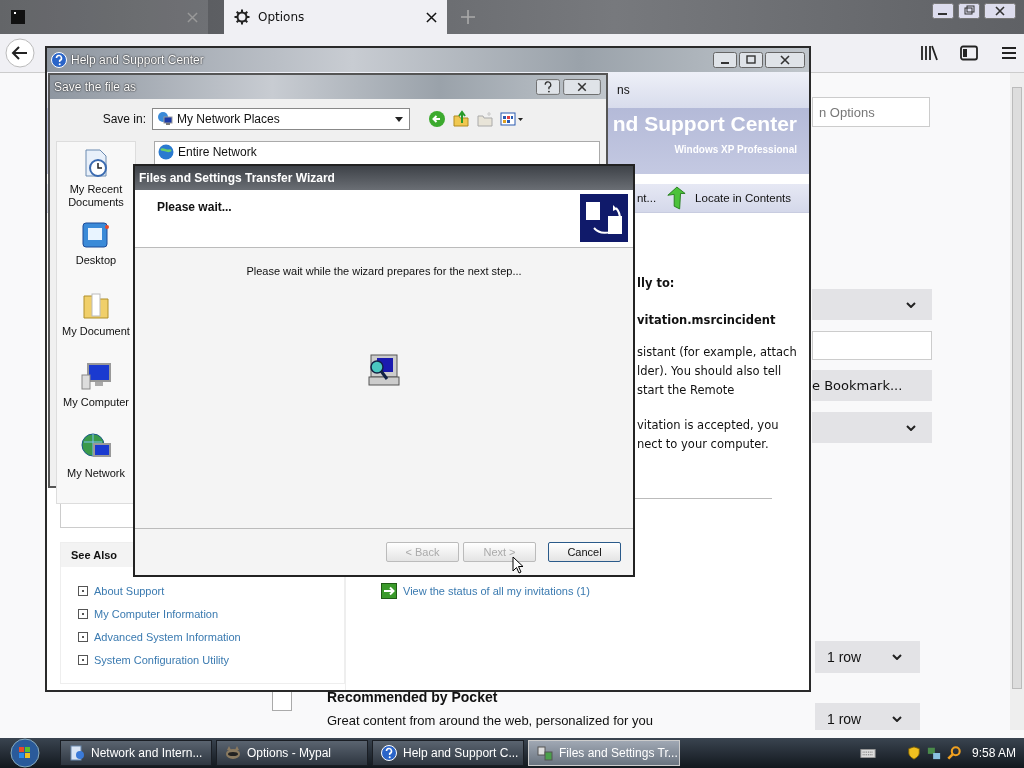 The height and width of the screenshot is (768, 1024). I want to click on locate-button: Locate in Contents, so click(728, 198).